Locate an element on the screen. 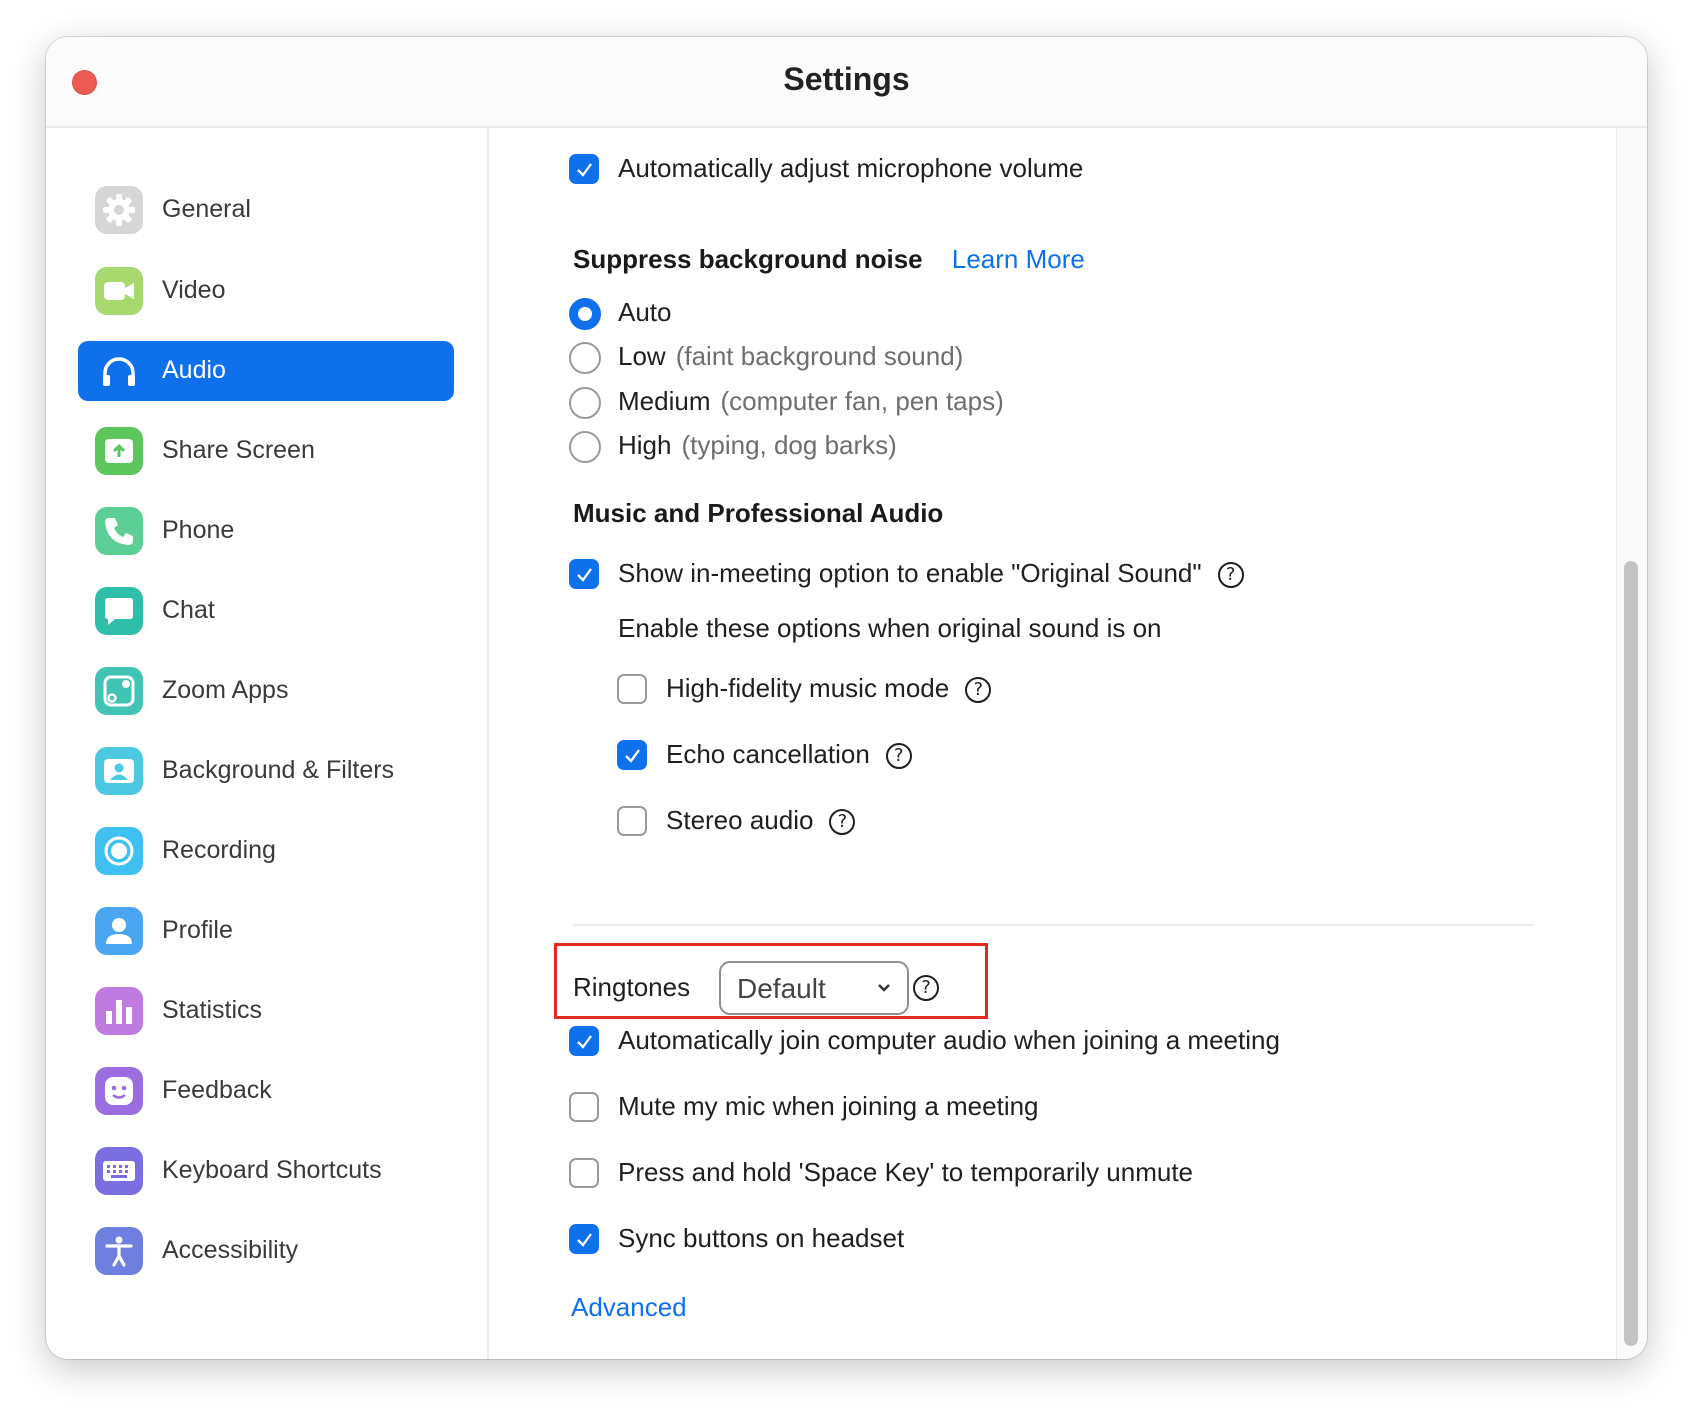 This screenshot has height=1412, width=1692. space-key-unmute-checkbox is located at coordinates (584, 1173).